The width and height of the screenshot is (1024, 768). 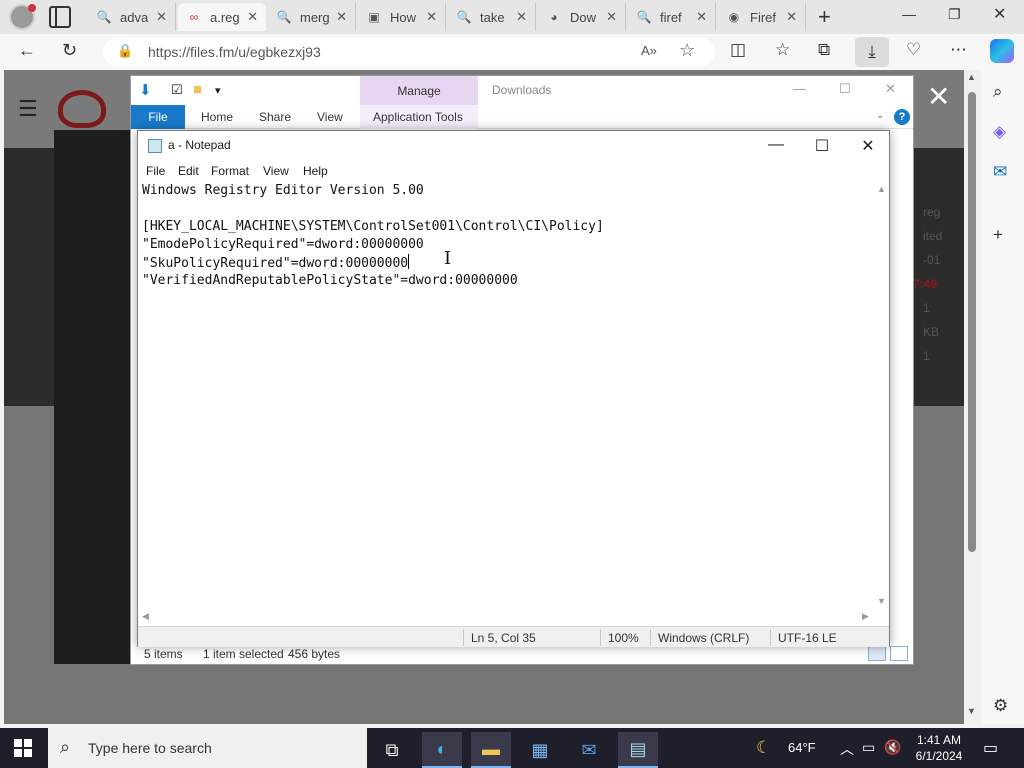 I want to click on menu-edit: Edit, so click(x=188, y=171).